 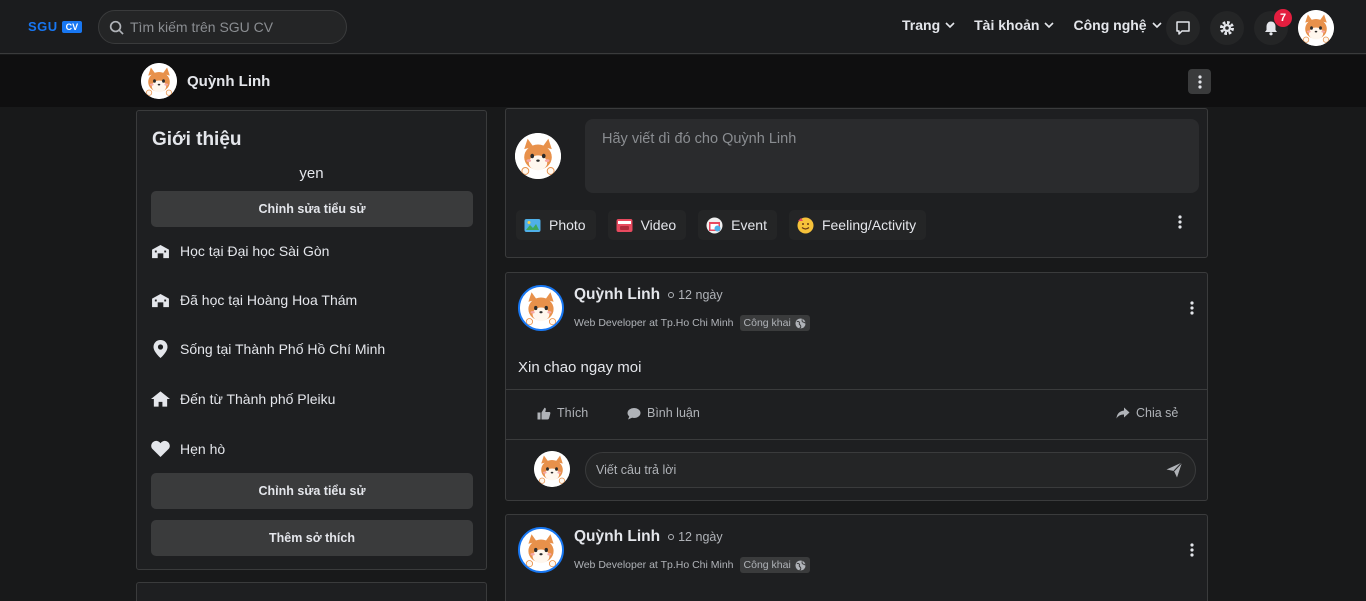 I want to click on reply-box, so click(x=890, y=470).